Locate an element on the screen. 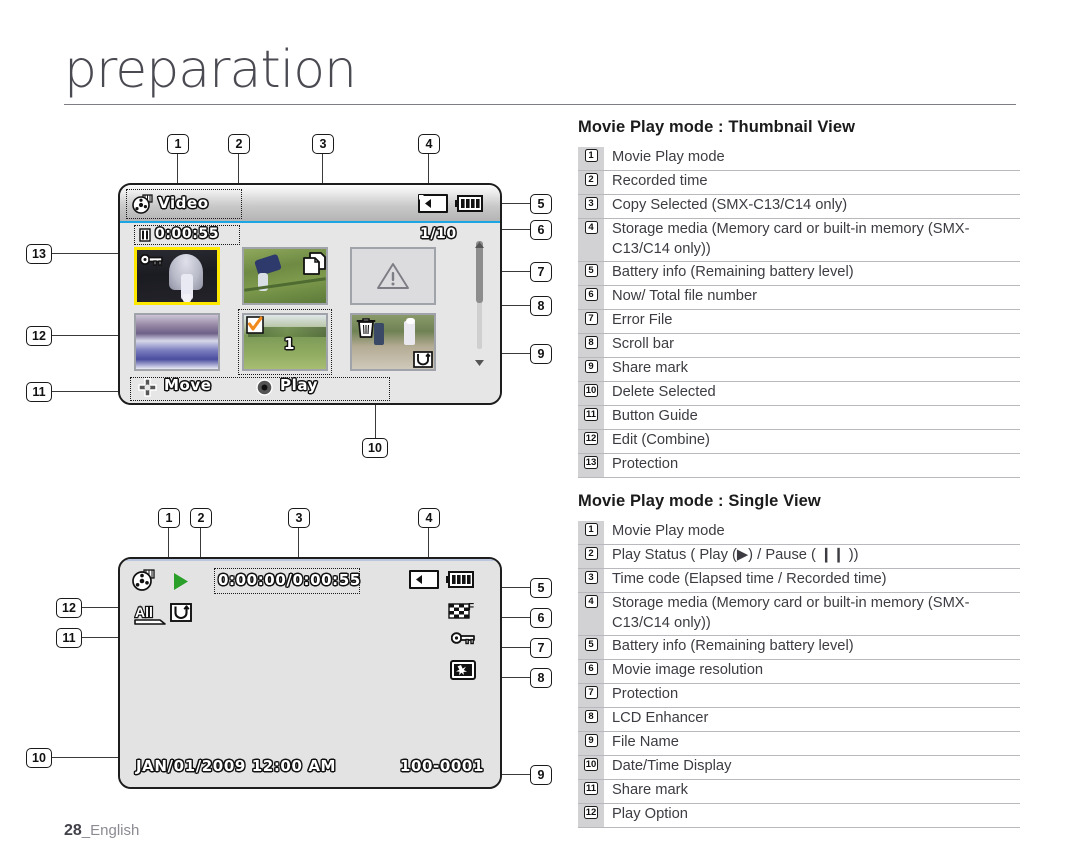 The height and width of the screenshot is (868, 1080). legend-number-badge: 10 is located at coordinates (591, 391).